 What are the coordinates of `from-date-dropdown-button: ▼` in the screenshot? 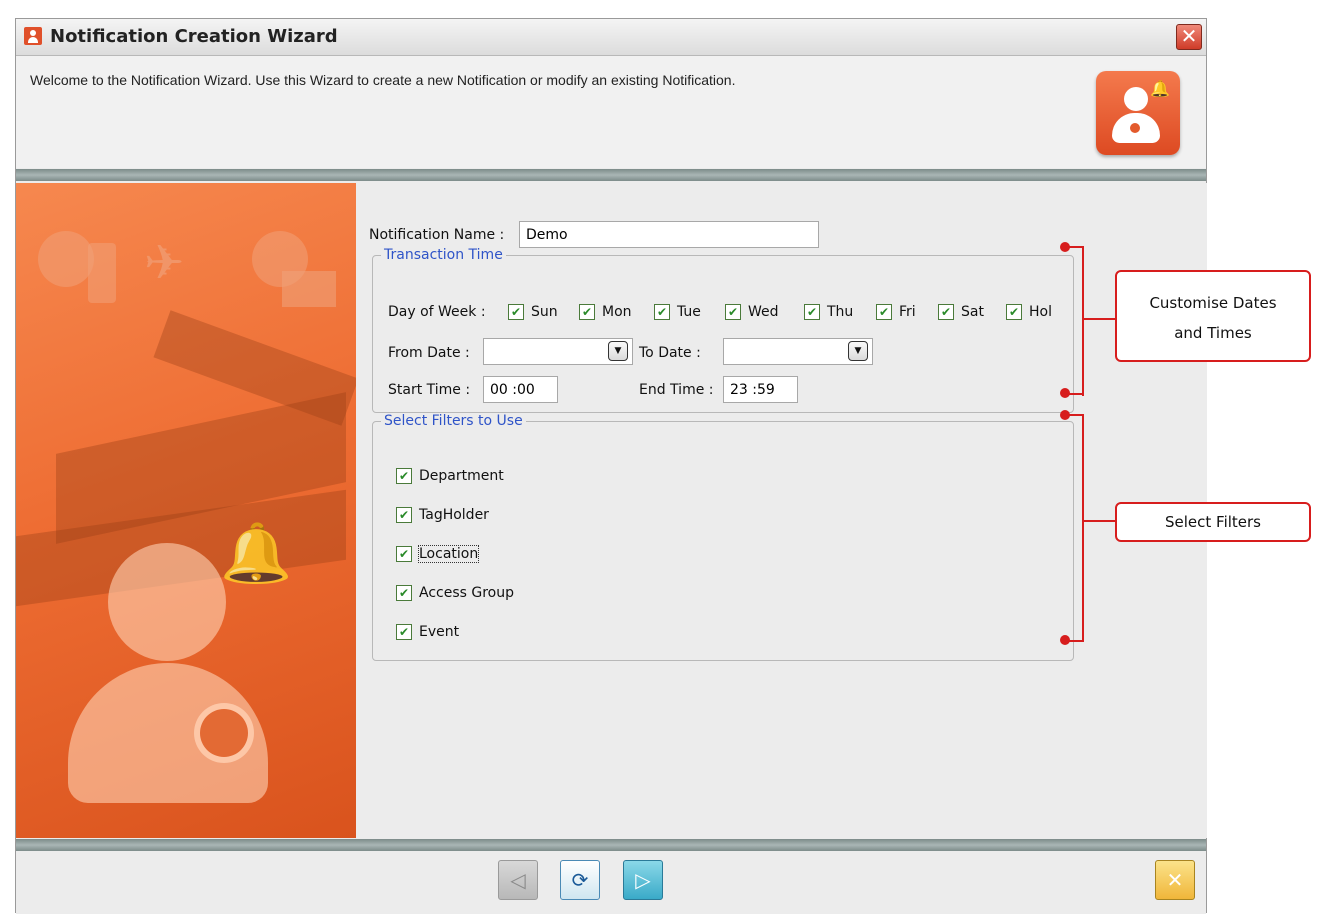 It's located at (618, 351).